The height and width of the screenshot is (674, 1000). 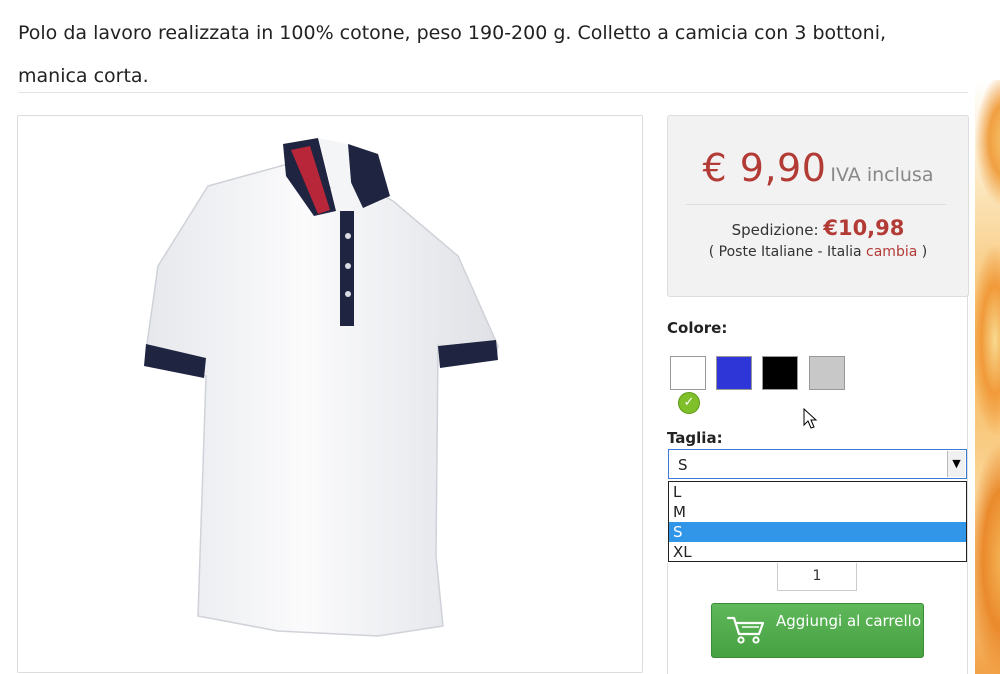 I want to click on shopping-cart-icon, so click(x=745, y=630).